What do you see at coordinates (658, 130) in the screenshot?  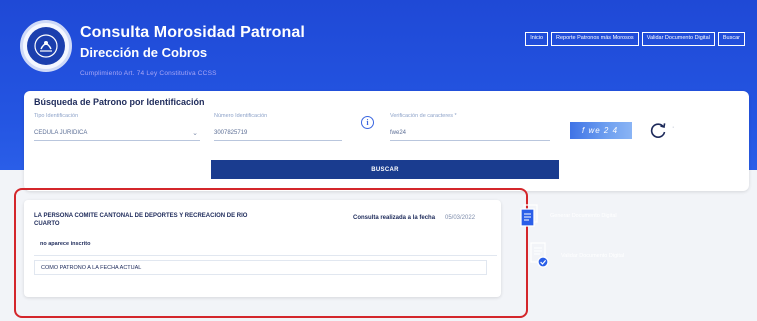 I see `refresh-icon` at bounding box center [658, 130].